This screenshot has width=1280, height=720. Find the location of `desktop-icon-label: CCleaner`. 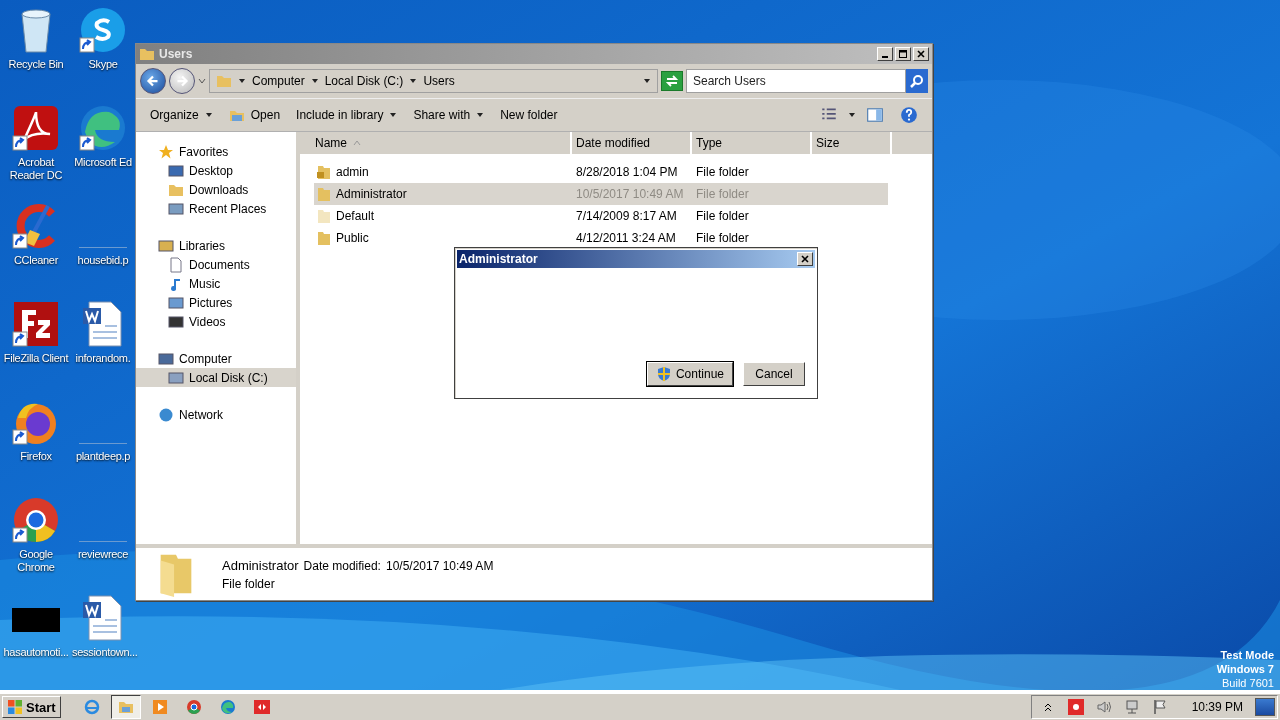

desktop-icon-label: CCleaner is located at coordinates (36, 260).